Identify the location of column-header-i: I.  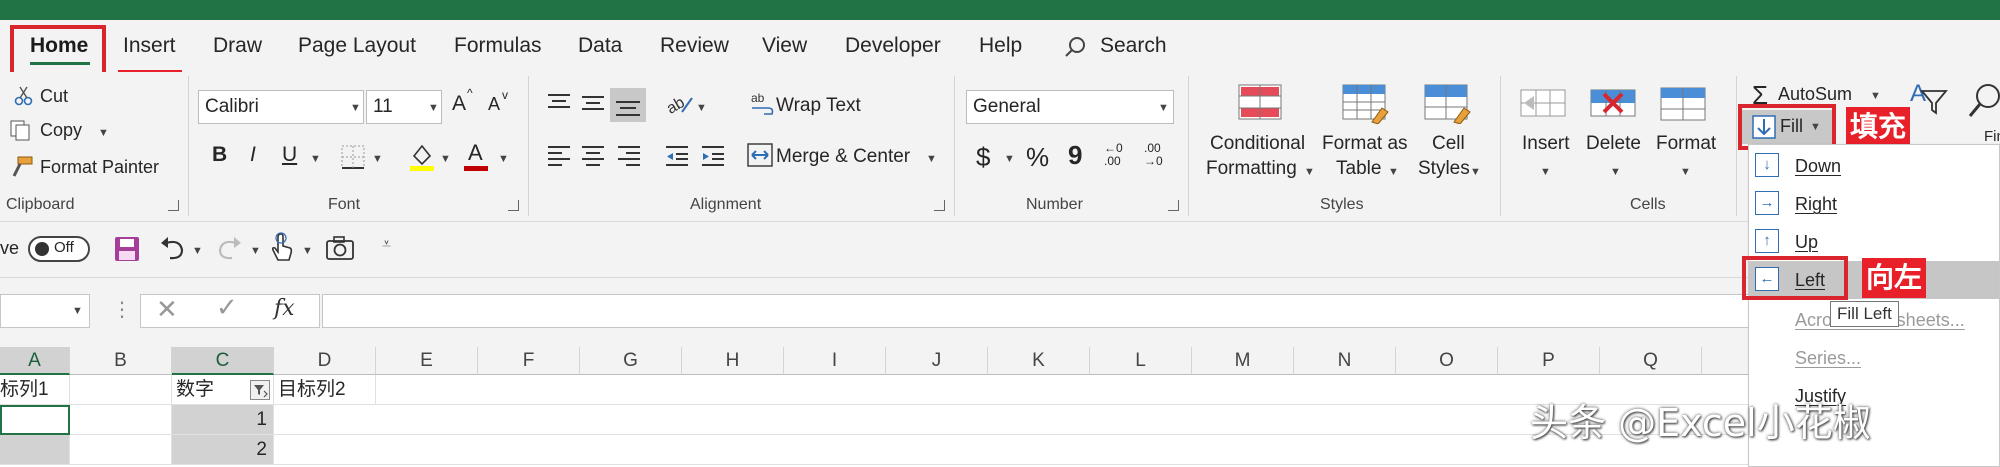
(835, 361).